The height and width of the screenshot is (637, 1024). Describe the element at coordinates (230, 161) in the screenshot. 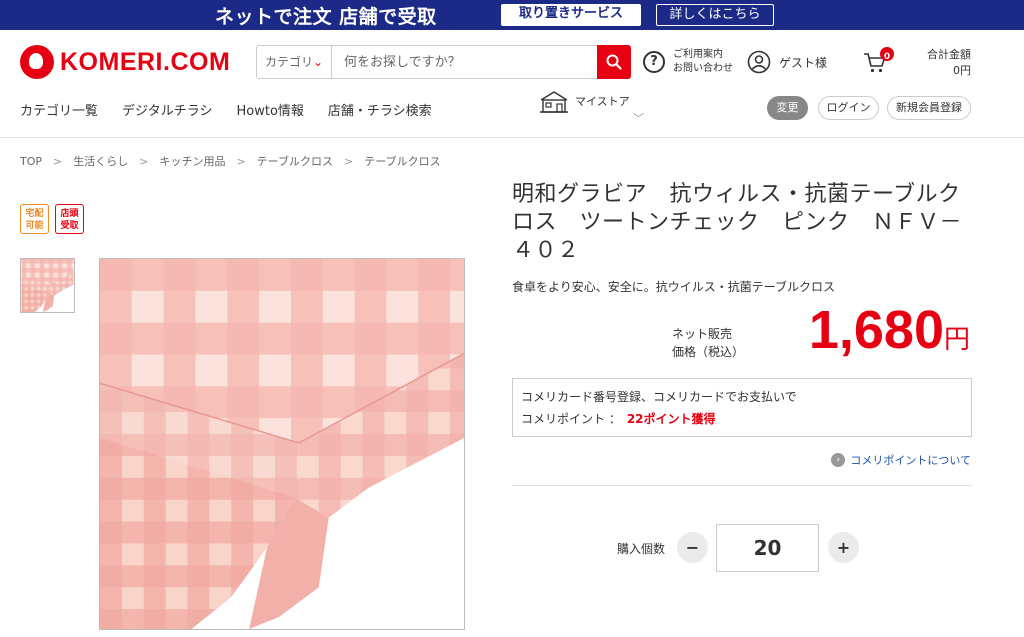

I see `breadcrumb: TOP > 生活くらし > キッチン用品 > テーブルクロス > テーブルクロス` at that location.